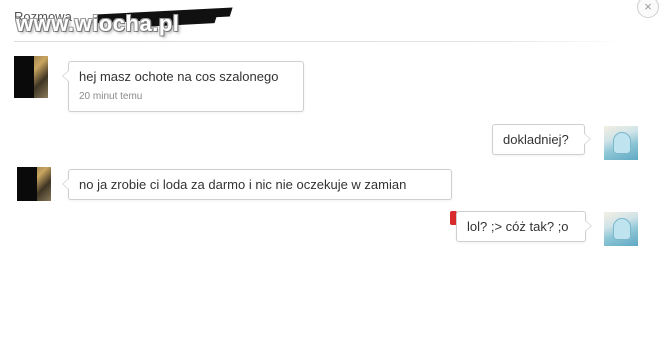 The image size is (659, 359). What do you see at coordinates (179, 76) in the screenshot?
I see `message-text: hej masz ochote na cos szalonego` at bounding box center [179, 76].